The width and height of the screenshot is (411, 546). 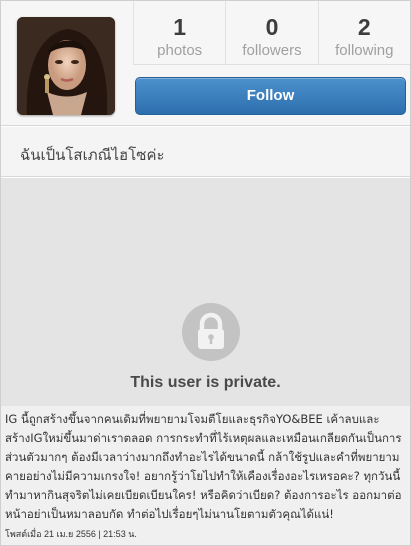 What do you see at coordinates (272, 27) in the screenshot?
I see `stat-followers-count: 0` at bounding box center [272, 27].